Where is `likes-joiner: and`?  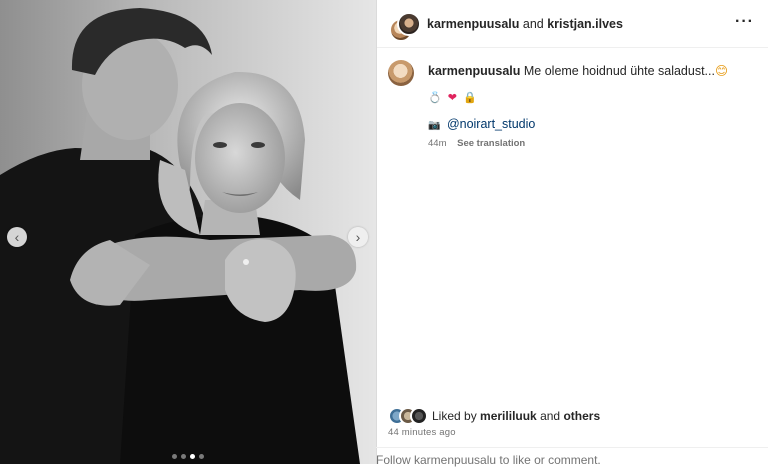 likes-joiner: and is located at coordinates (550, 416).